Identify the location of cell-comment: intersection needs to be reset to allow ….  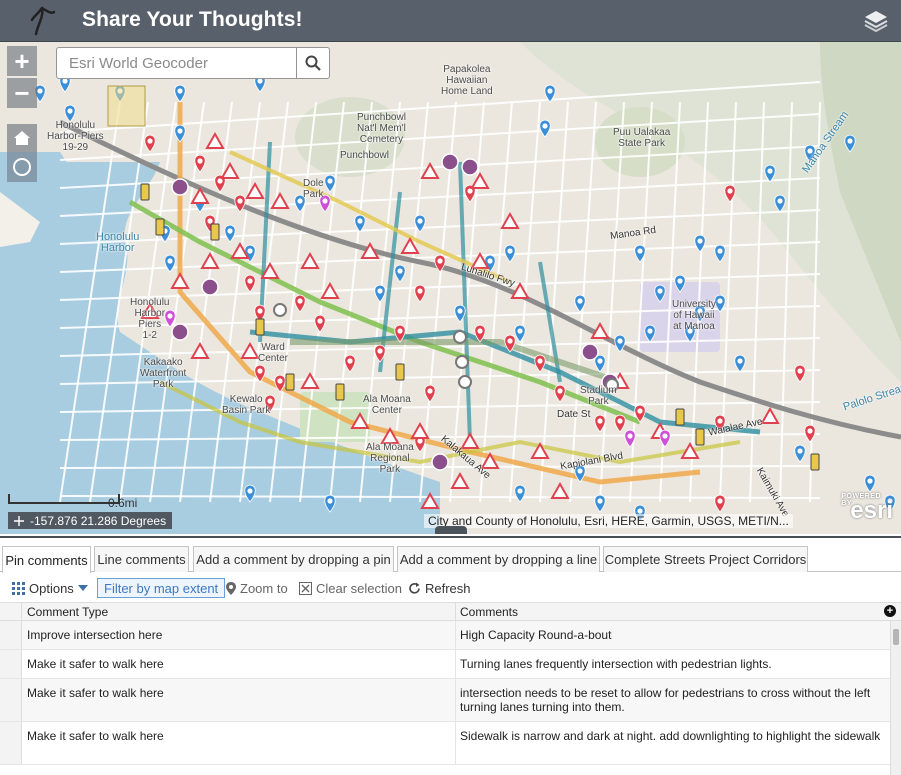
(665, 700).